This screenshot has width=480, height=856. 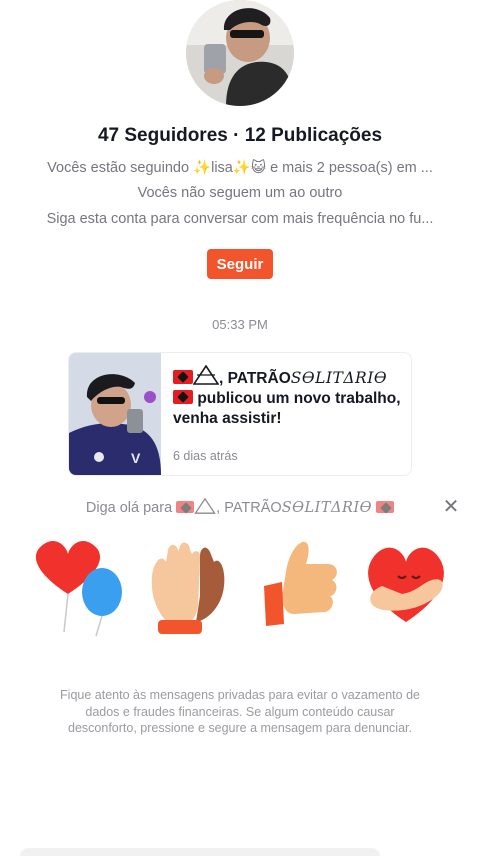 What do you see at coordinates (240, 264) in the screenshot?
I see `follow-button: Seguir` at bounding box center [240, 264].